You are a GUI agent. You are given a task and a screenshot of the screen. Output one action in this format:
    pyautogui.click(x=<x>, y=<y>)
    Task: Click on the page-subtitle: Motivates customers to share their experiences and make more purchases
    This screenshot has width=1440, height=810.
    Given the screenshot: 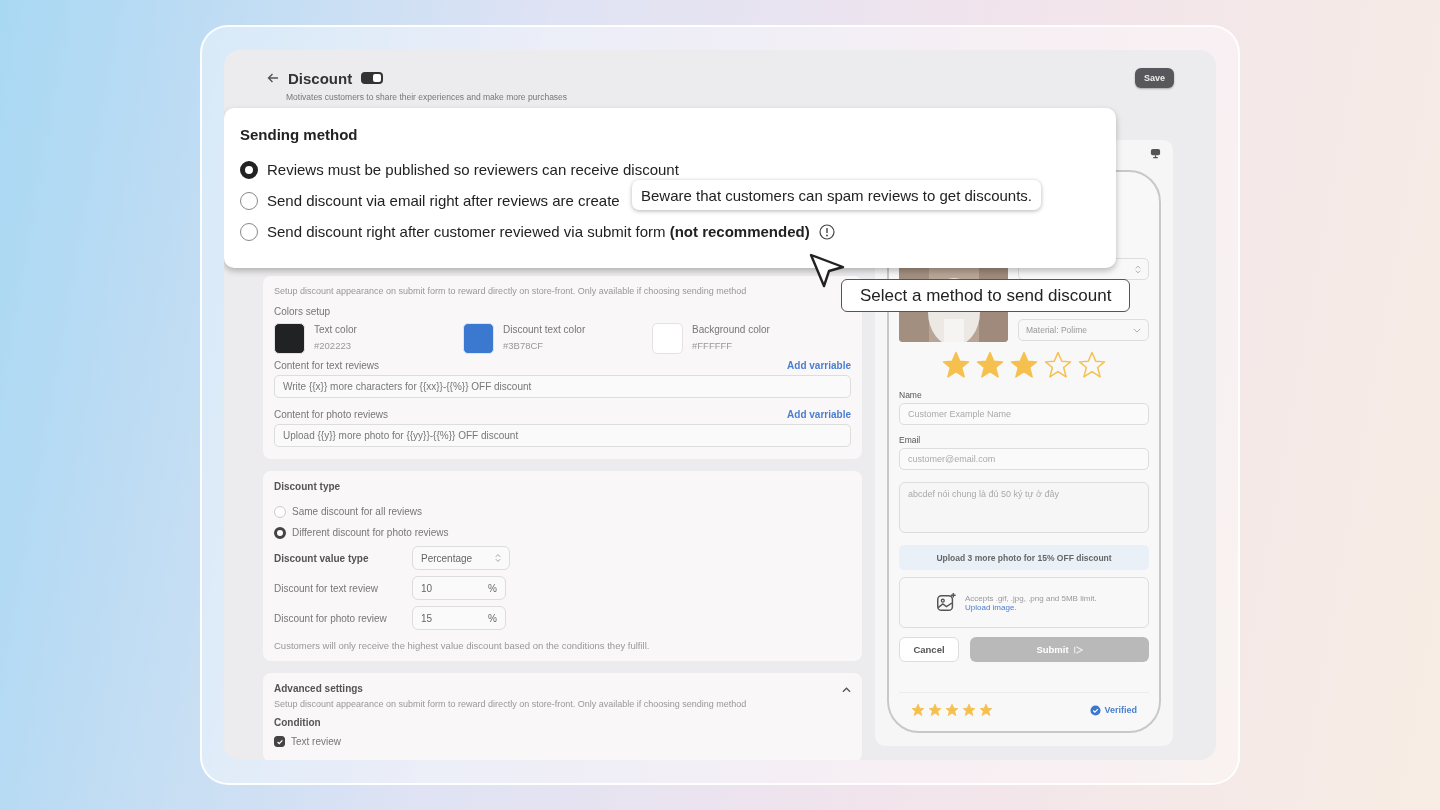 What is the action you would take?
    pyautogui.click(x=427, y=97)
    